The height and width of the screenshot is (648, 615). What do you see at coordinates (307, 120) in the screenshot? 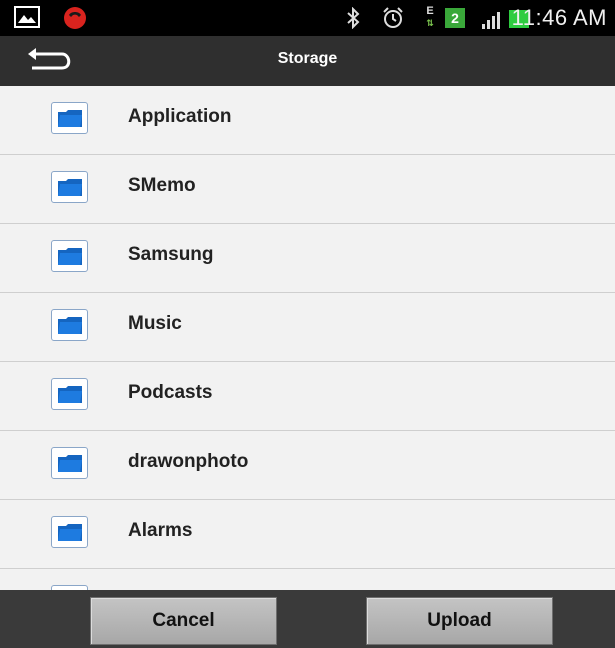
I see `list-item: Application` at bounding box center [307, 120].